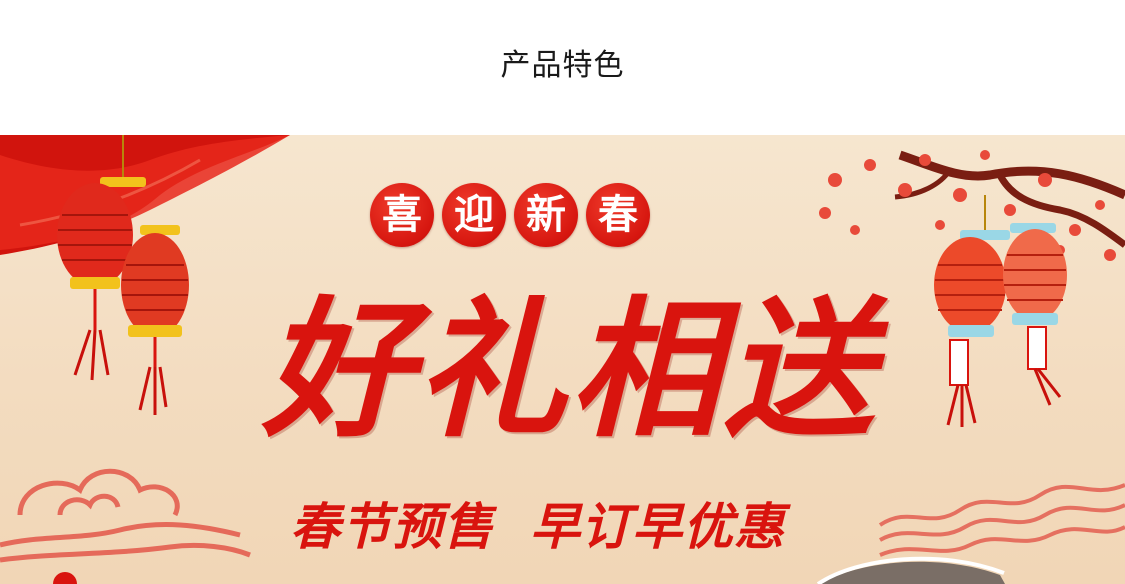 The image size is (1125, 584). Describe the element at coordinates (657, 527) in the screenshot. I see `promo-early-order-text: 早订早优惠` at that location.